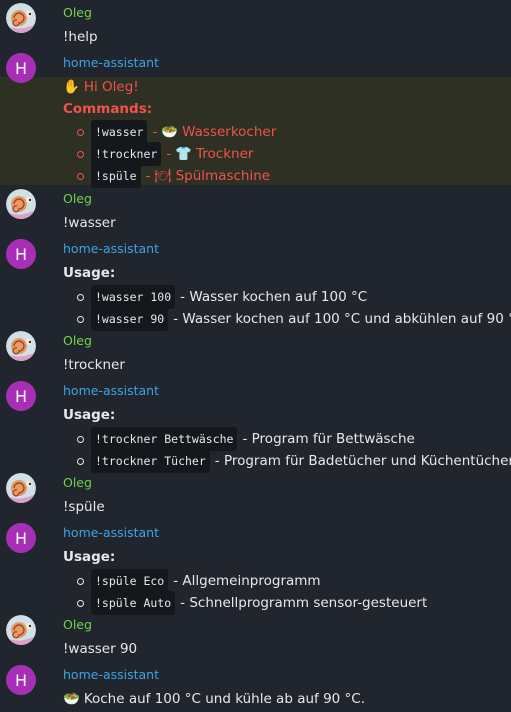 This screenshot has width=511, height=712. Describe the element at coordinates (225, 154) in the screenshot. I see `command-label: Trockner` at that location.